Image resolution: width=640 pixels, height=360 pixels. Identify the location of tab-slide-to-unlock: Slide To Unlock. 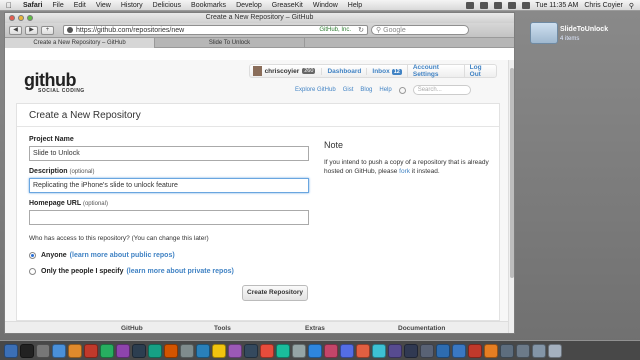
(230, 43).